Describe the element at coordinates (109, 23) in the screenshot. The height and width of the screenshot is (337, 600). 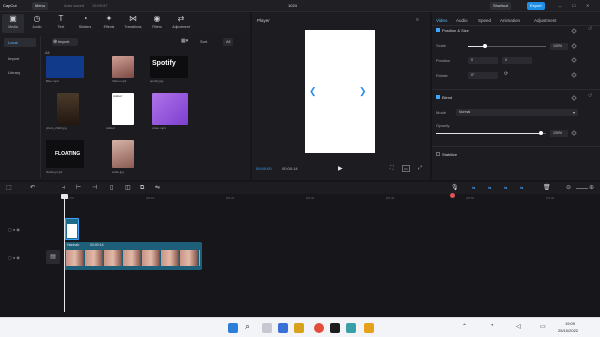
I see `tool-effects: ✦ Effects` at that location.